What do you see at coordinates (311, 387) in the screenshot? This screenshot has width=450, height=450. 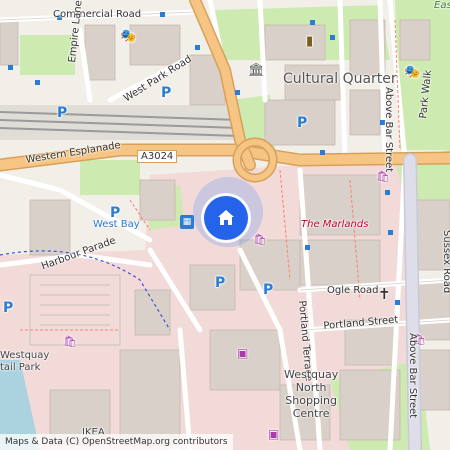 I see `westquay-north-line: North` at bounding box center [311, 387].